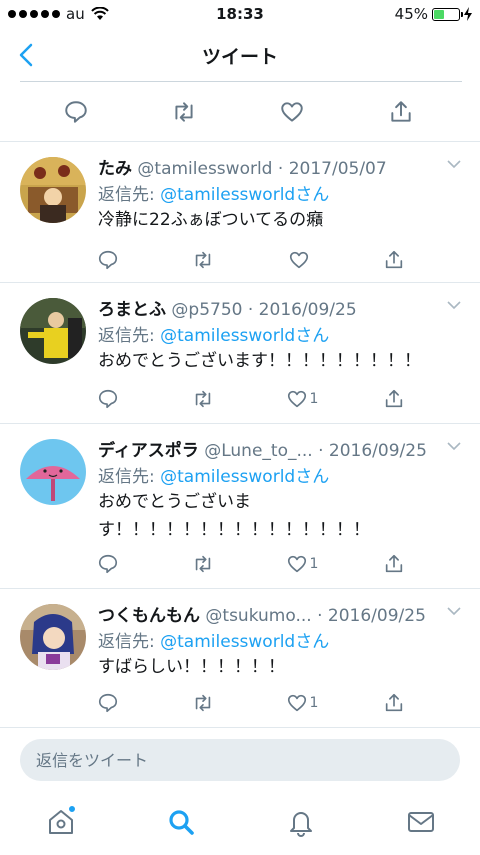 The height and width of the screenshot is (855, 480). What do you see at coordinates (468, 14) in the screenshot?
I see `charging-icon` at bounding box center [468, 14].